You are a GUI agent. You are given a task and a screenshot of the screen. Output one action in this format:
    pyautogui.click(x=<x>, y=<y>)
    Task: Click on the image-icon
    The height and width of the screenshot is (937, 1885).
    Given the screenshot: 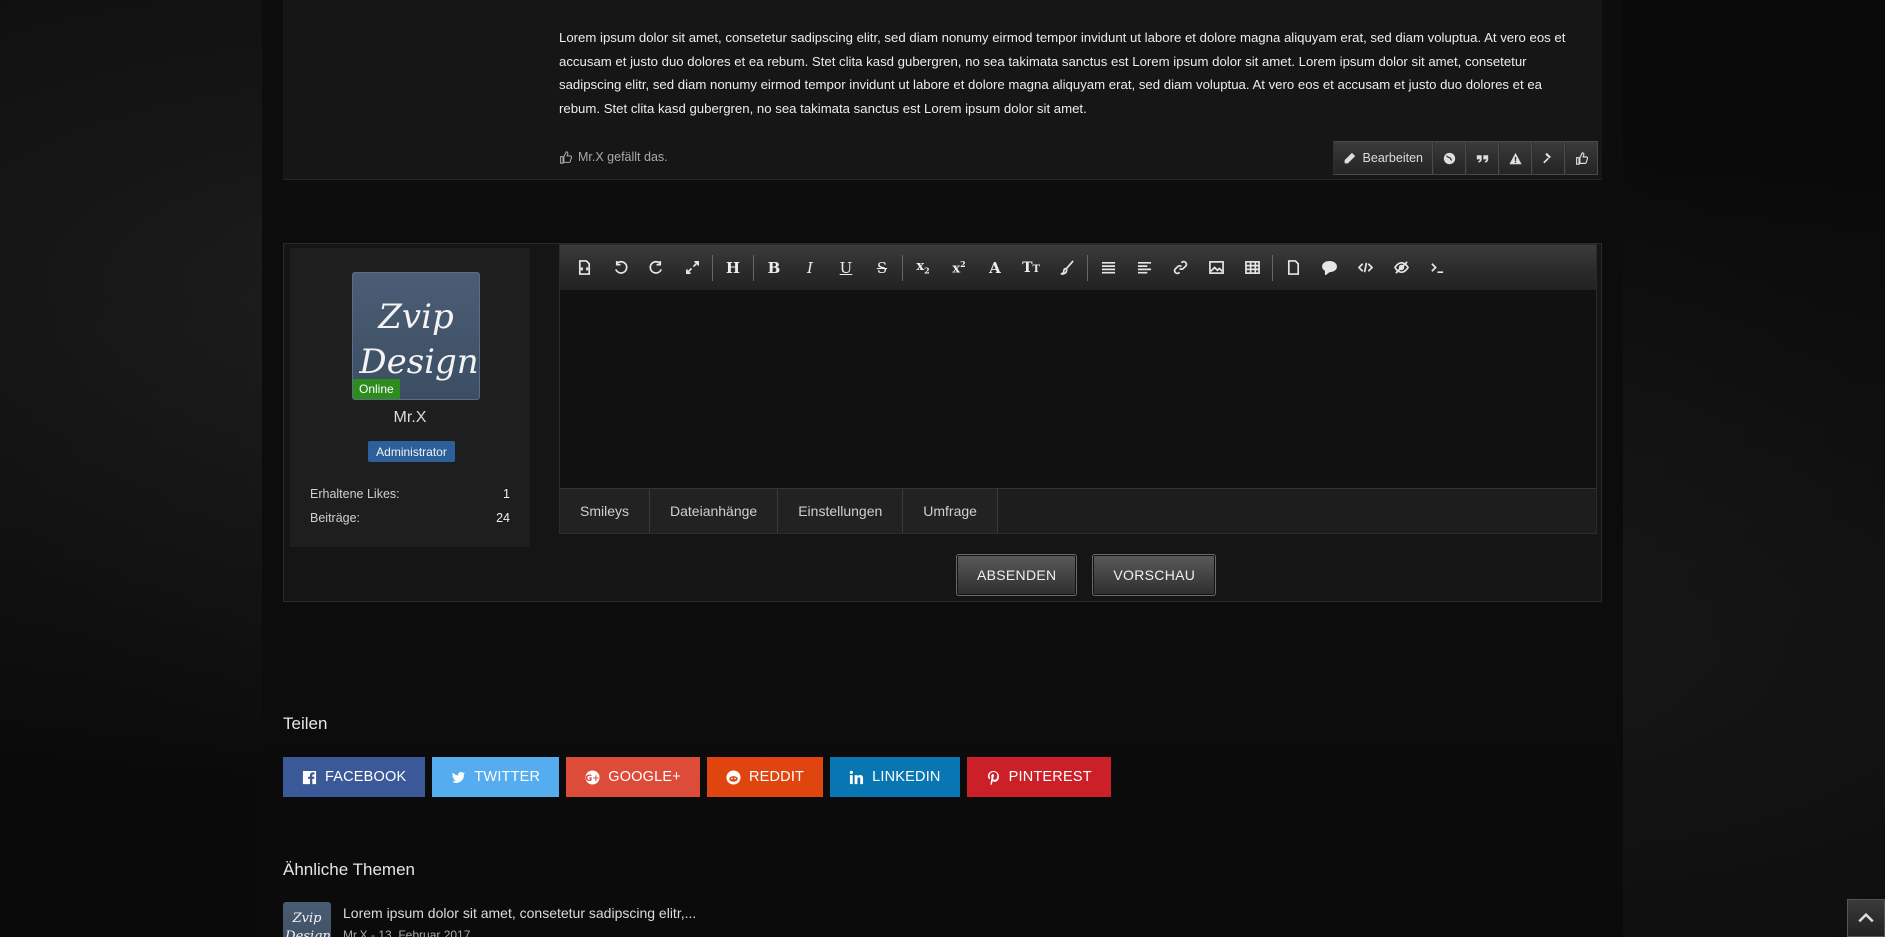 What is the action you would take?
    pyautogui.click(x=1216, y=268)
    